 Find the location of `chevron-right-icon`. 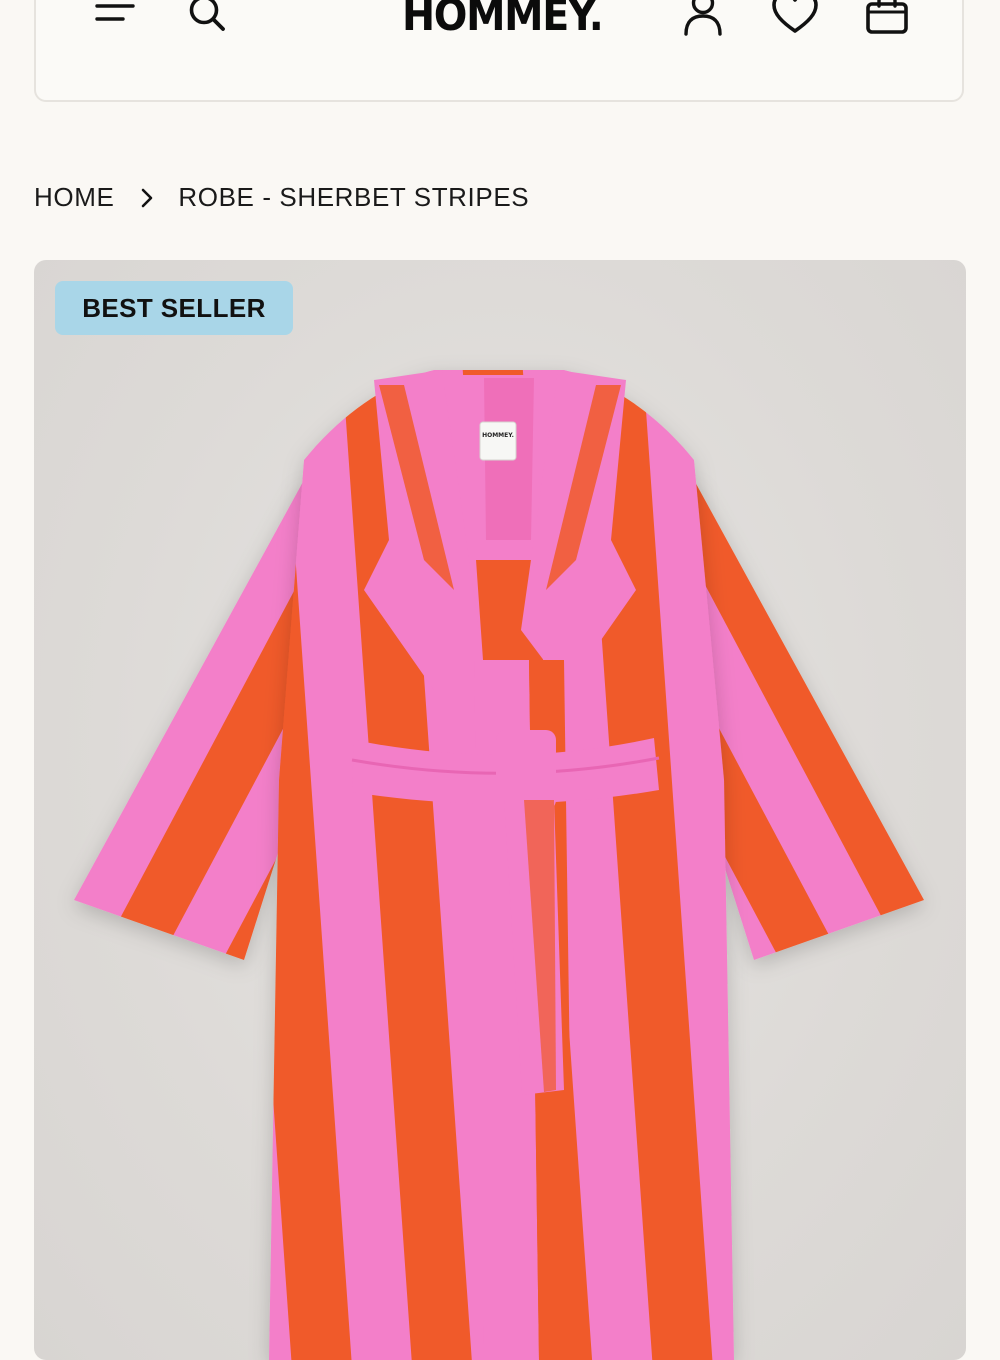

chevron-right-icon is located at coordinates (147, 198).